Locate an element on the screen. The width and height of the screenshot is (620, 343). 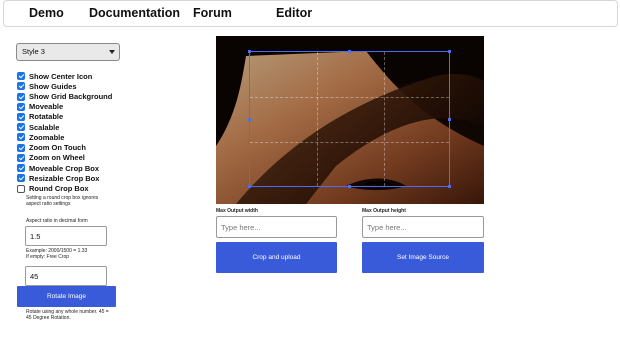
option-zoom-on-wheel: Zoom on Wheel is located at coordinates (51, 158).